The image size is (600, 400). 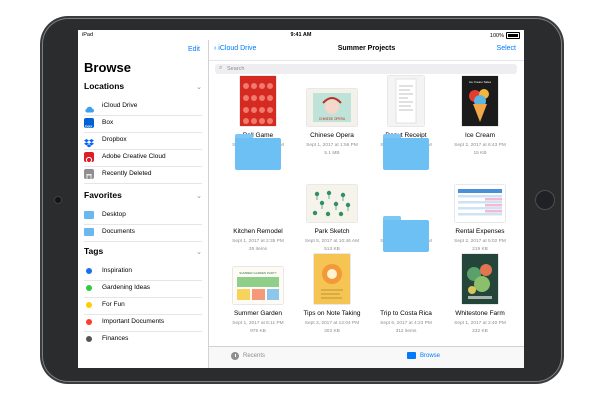 I want to click on box-icon: box, so click(x=89, y=123).